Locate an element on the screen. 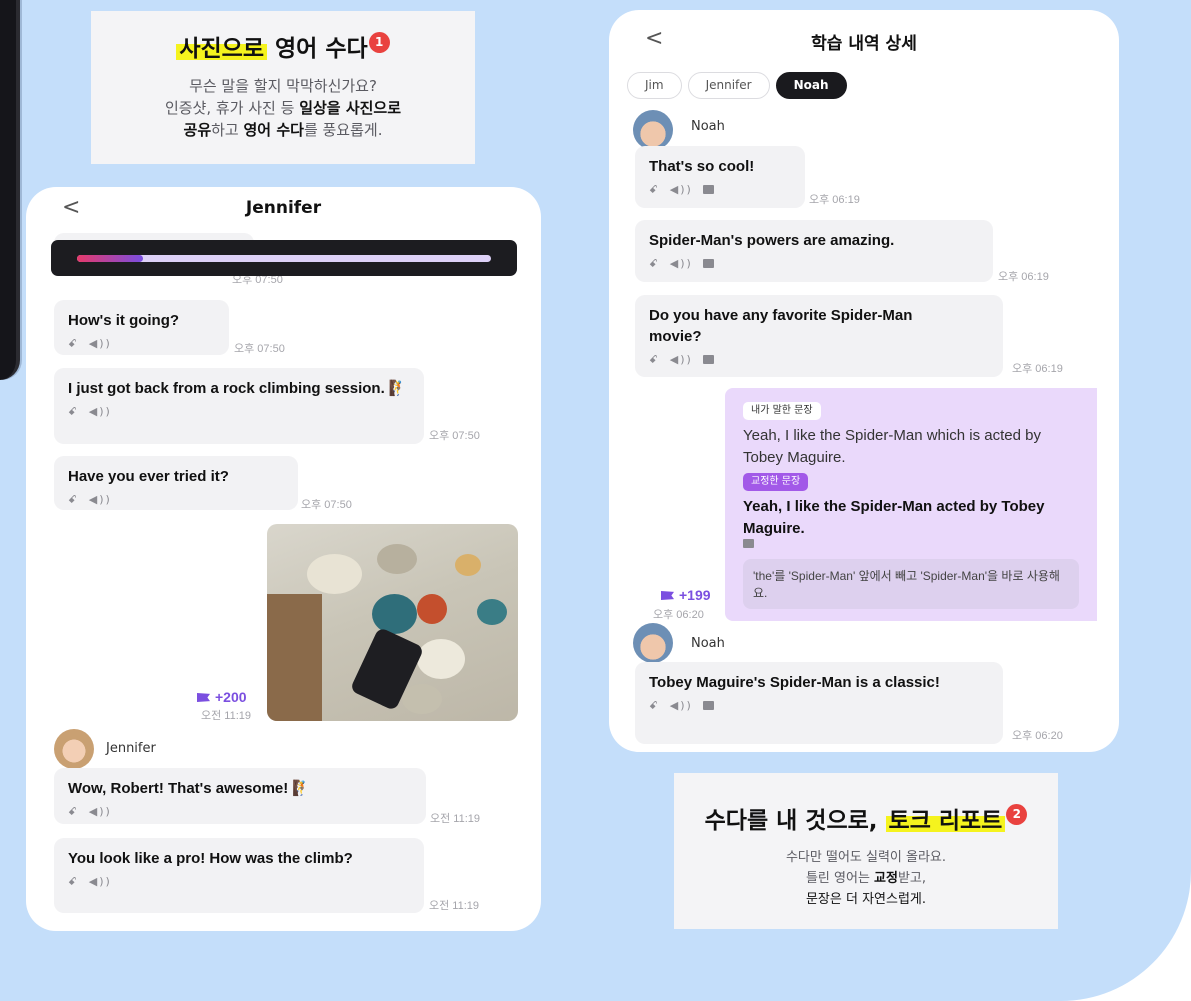 The width and height of the screenshot is (1191, 1001). message-text: Wow, Robert! That's awesome! 🧗 is located at coordinates (190, 788).